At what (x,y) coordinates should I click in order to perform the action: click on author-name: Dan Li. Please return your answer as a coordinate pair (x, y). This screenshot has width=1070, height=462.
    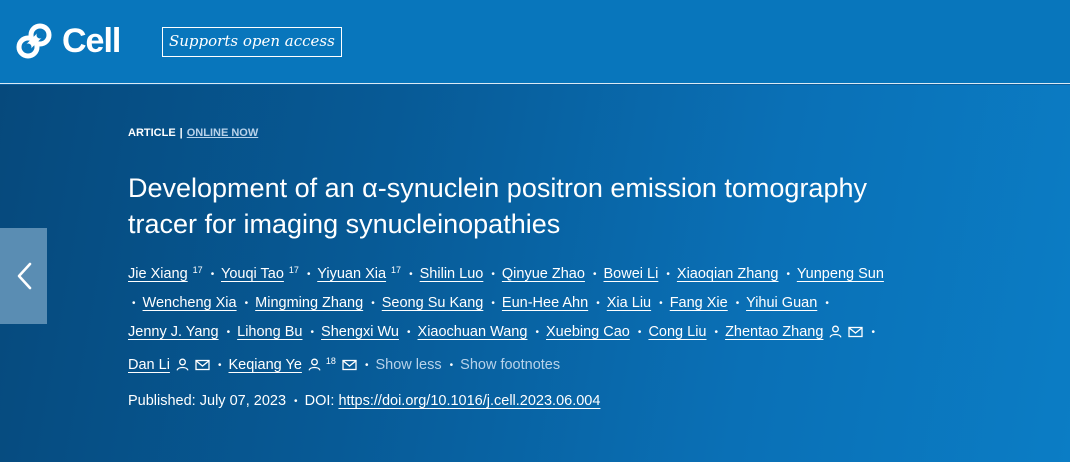
    Looking at the image, I should click on (149, 365).